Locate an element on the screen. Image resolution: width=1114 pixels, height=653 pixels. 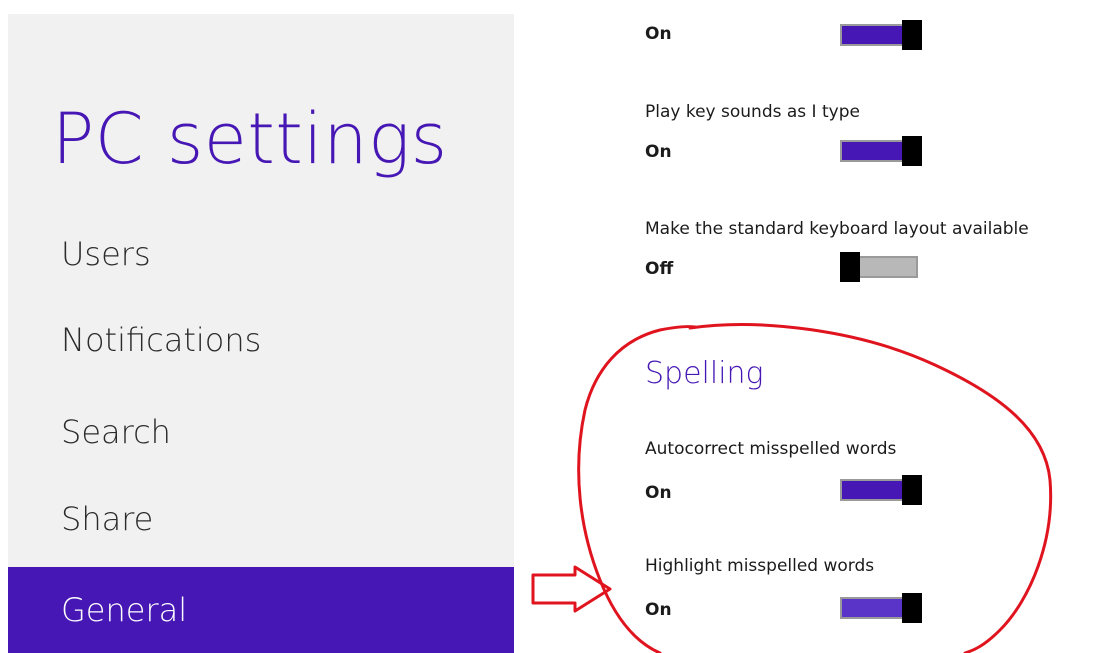
sidebar-item-label: Users is located at coordinates (106, 254).